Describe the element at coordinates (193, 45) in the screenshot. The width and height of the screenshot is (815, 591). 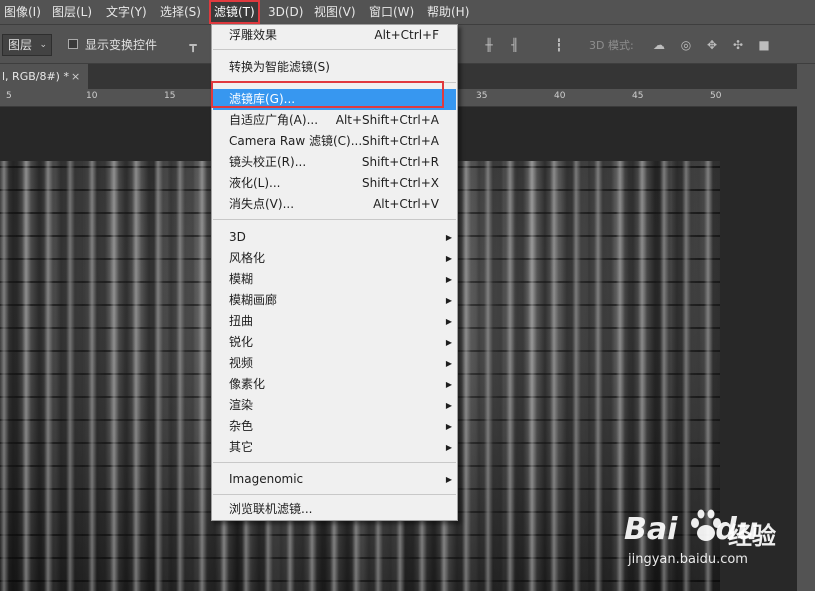
I see `align-top-icon: ┳` at that location.